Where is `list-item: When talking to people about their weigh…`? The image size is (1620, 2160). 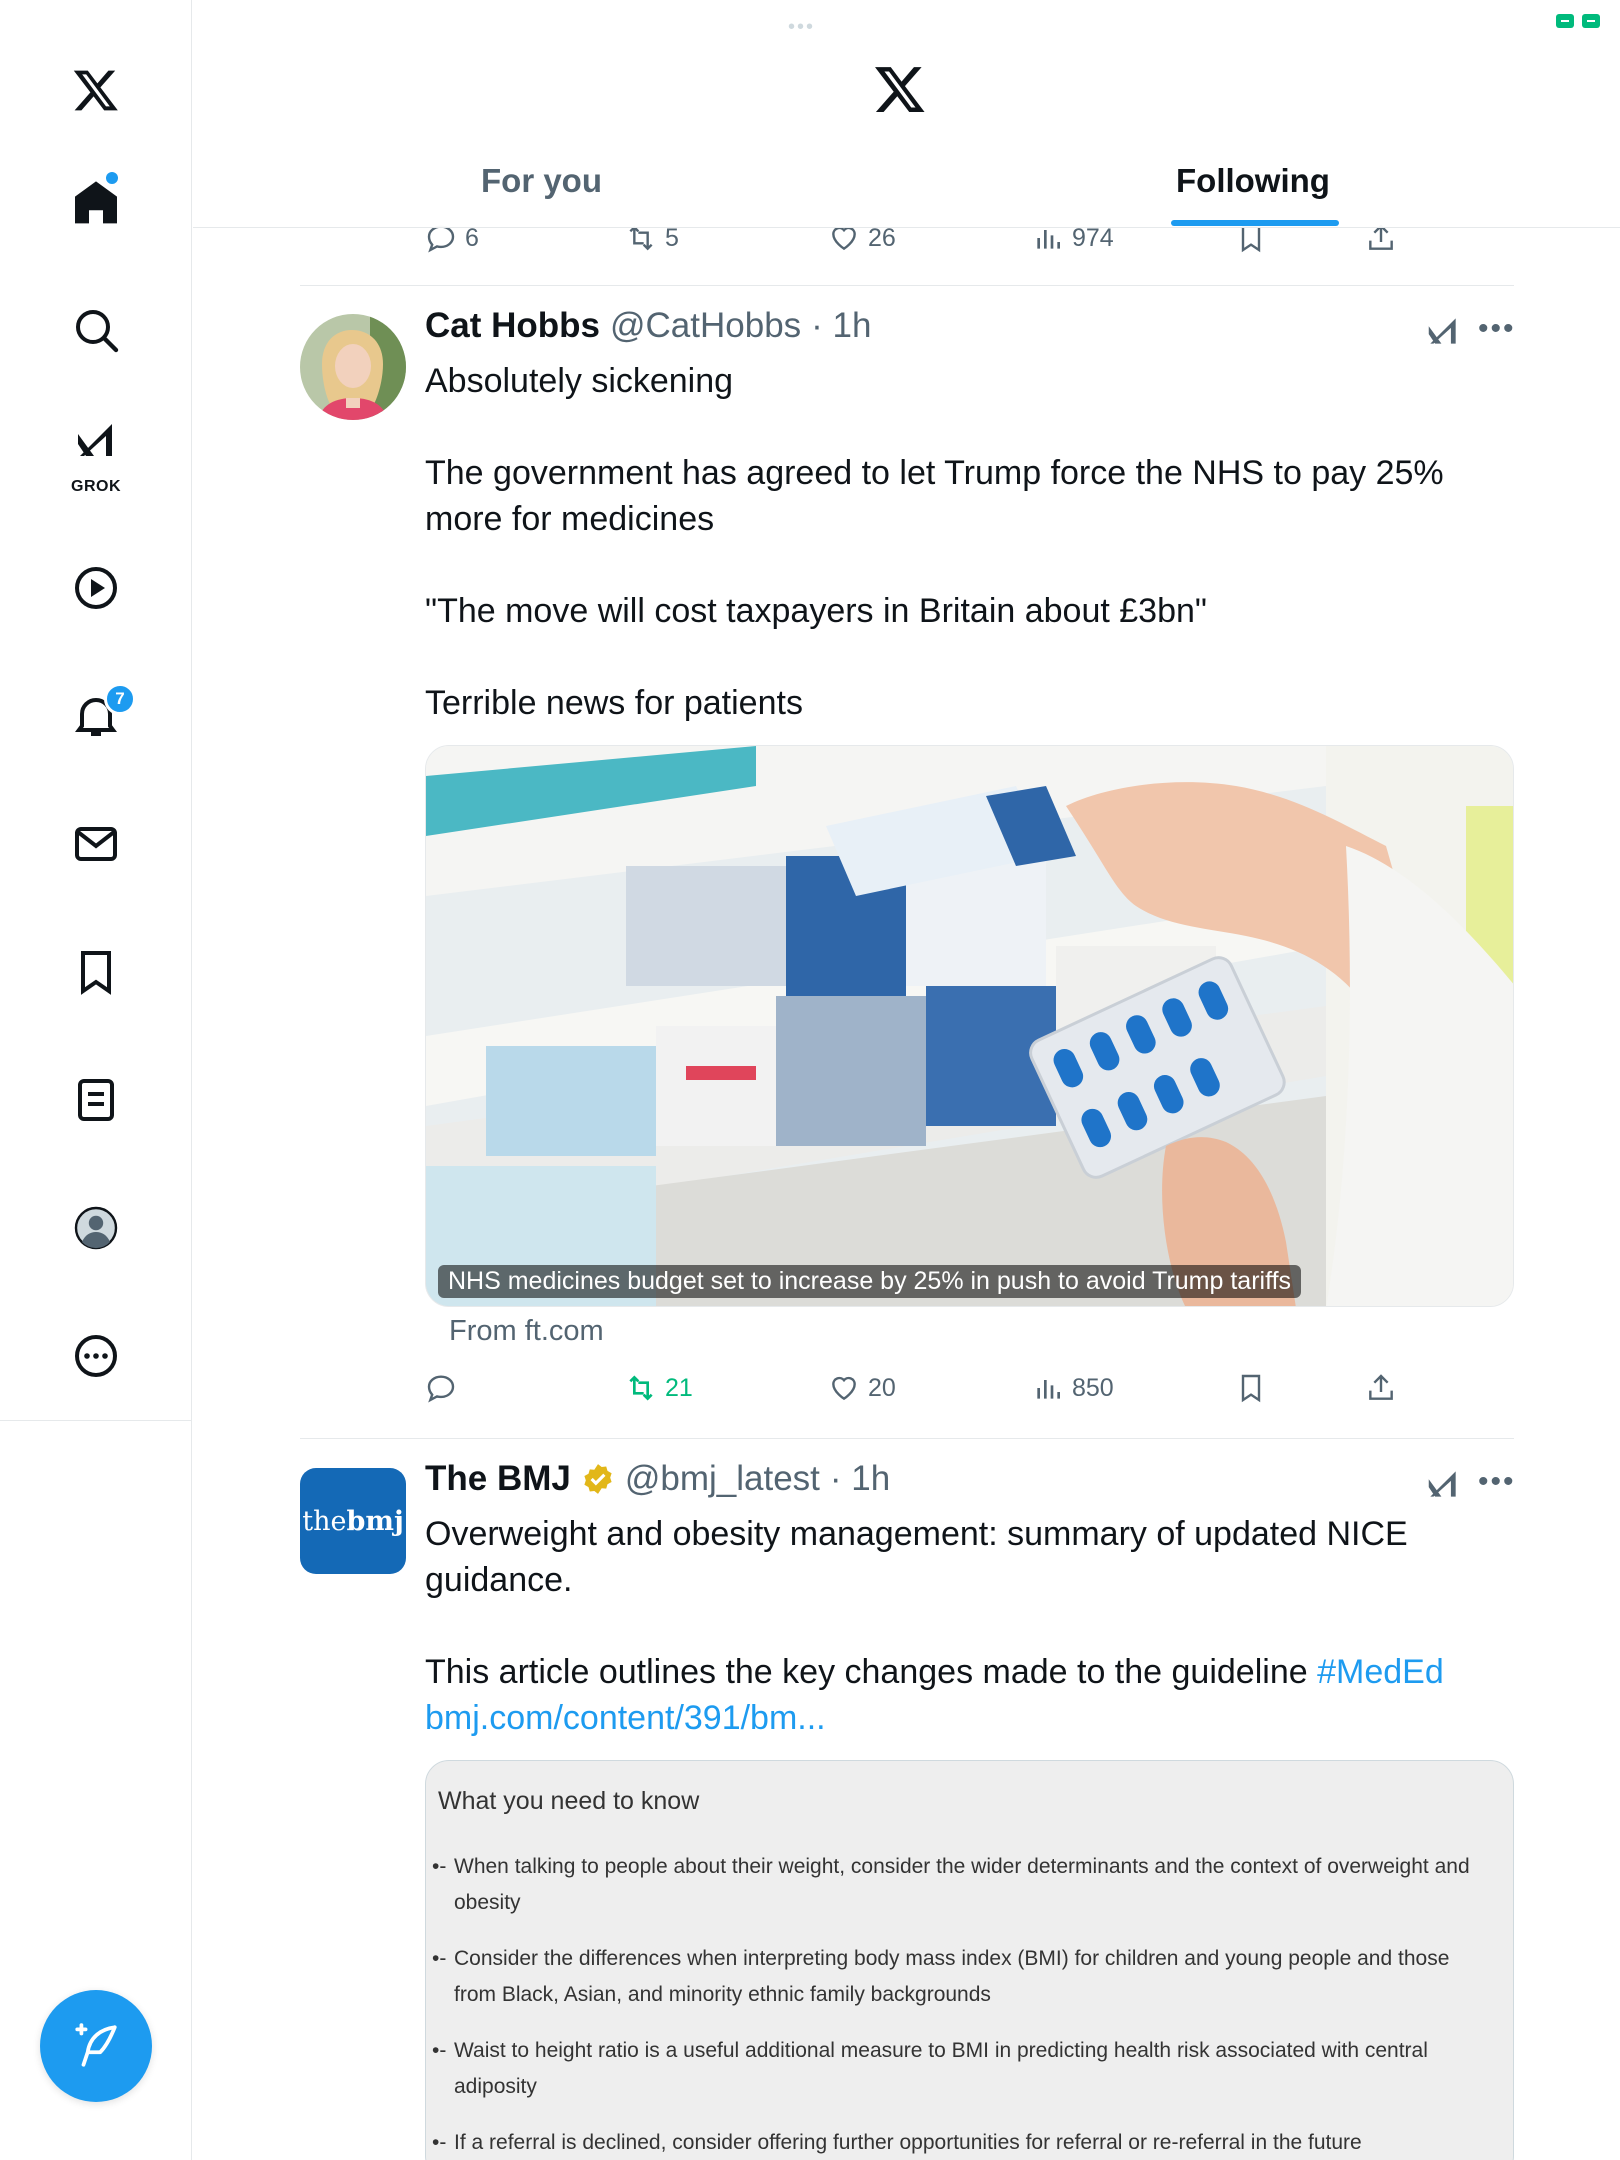 list-item: When talking to people about their weigh… is located at coordinates (962, 1885).